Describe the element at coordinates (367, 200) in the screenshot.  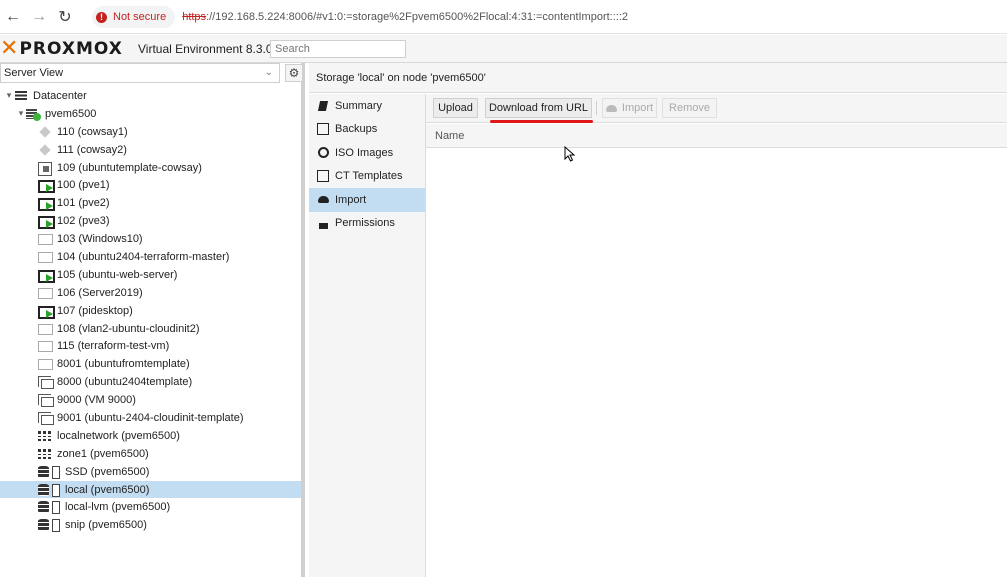
I see `tab-import: Import` at that location.